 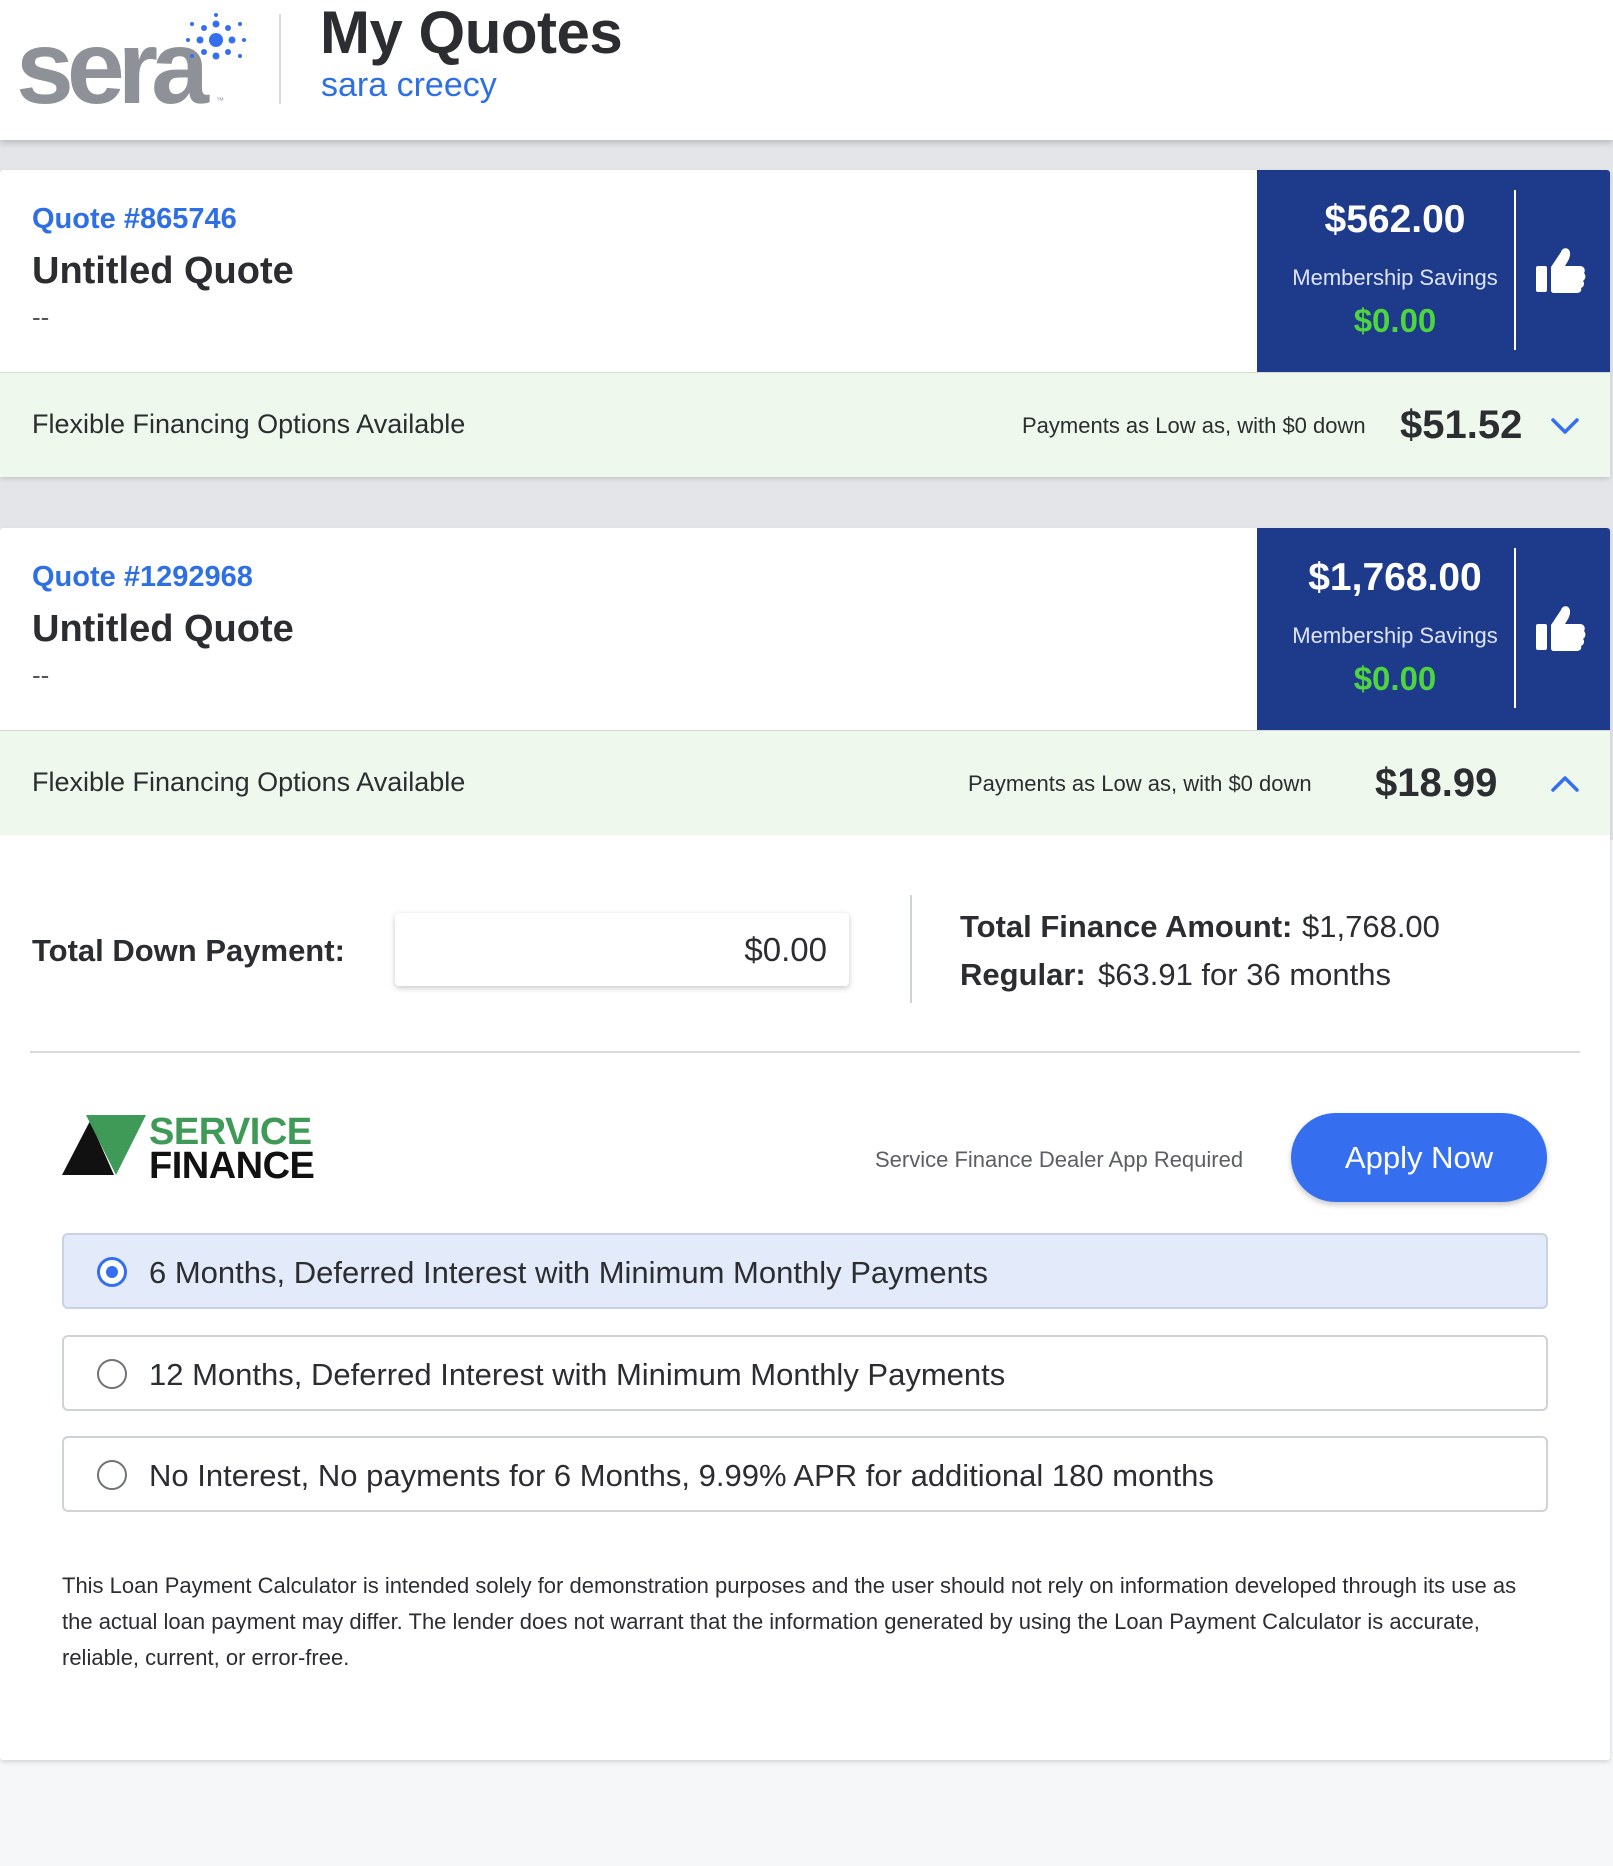 What do you see at coordinates (142, 577) in the screenshot?
I see `quote-number: Quote #1292968` at bounding box center [142, 577].